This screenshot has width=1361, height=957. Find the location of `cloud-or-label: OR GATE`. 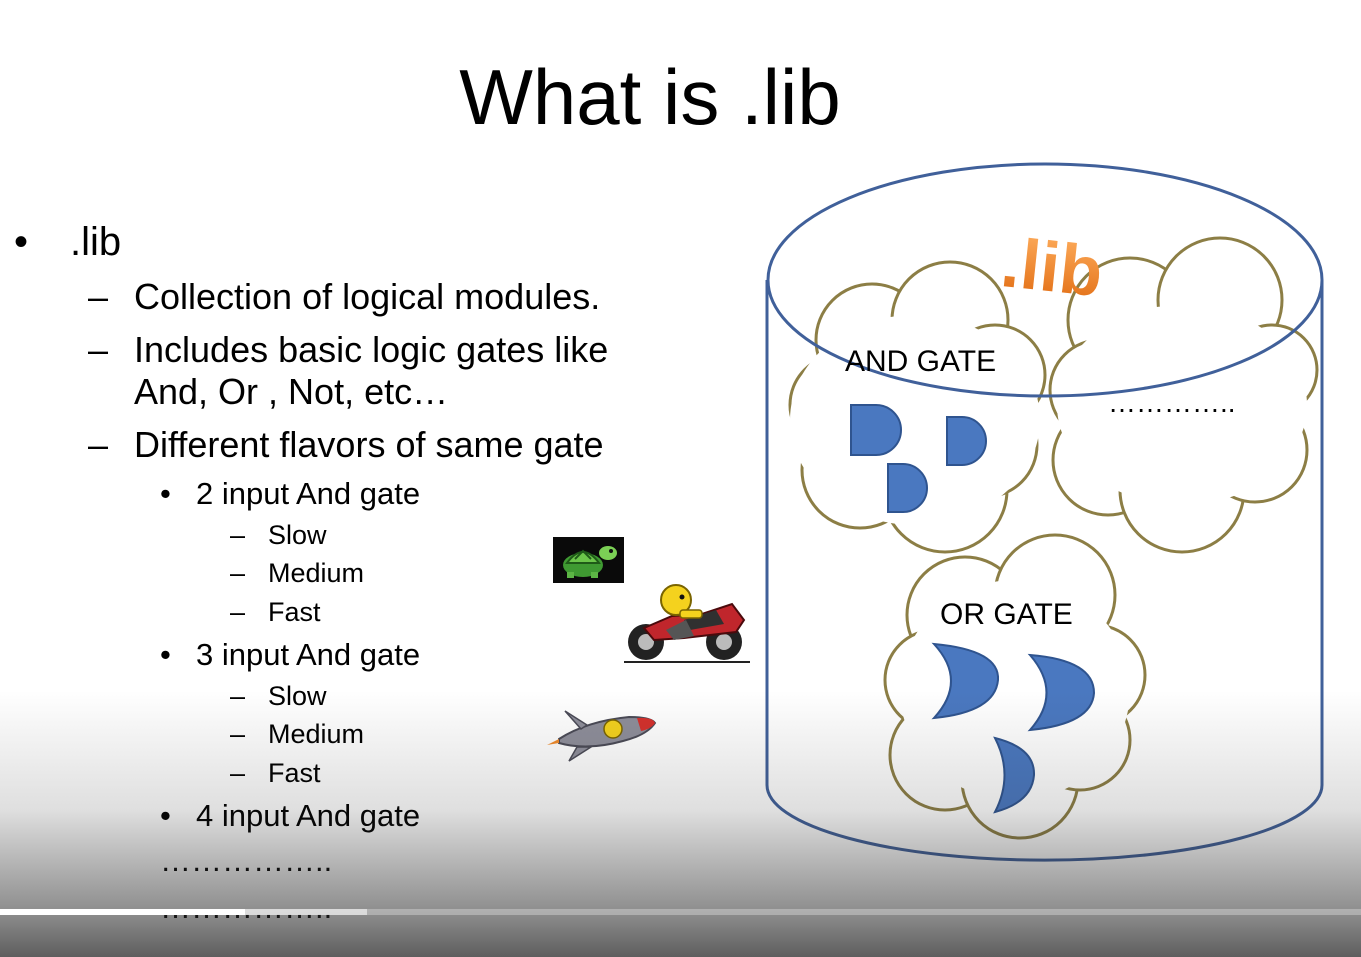

cloud-or-label: OR GATE is located at coordinates (1006, 614).